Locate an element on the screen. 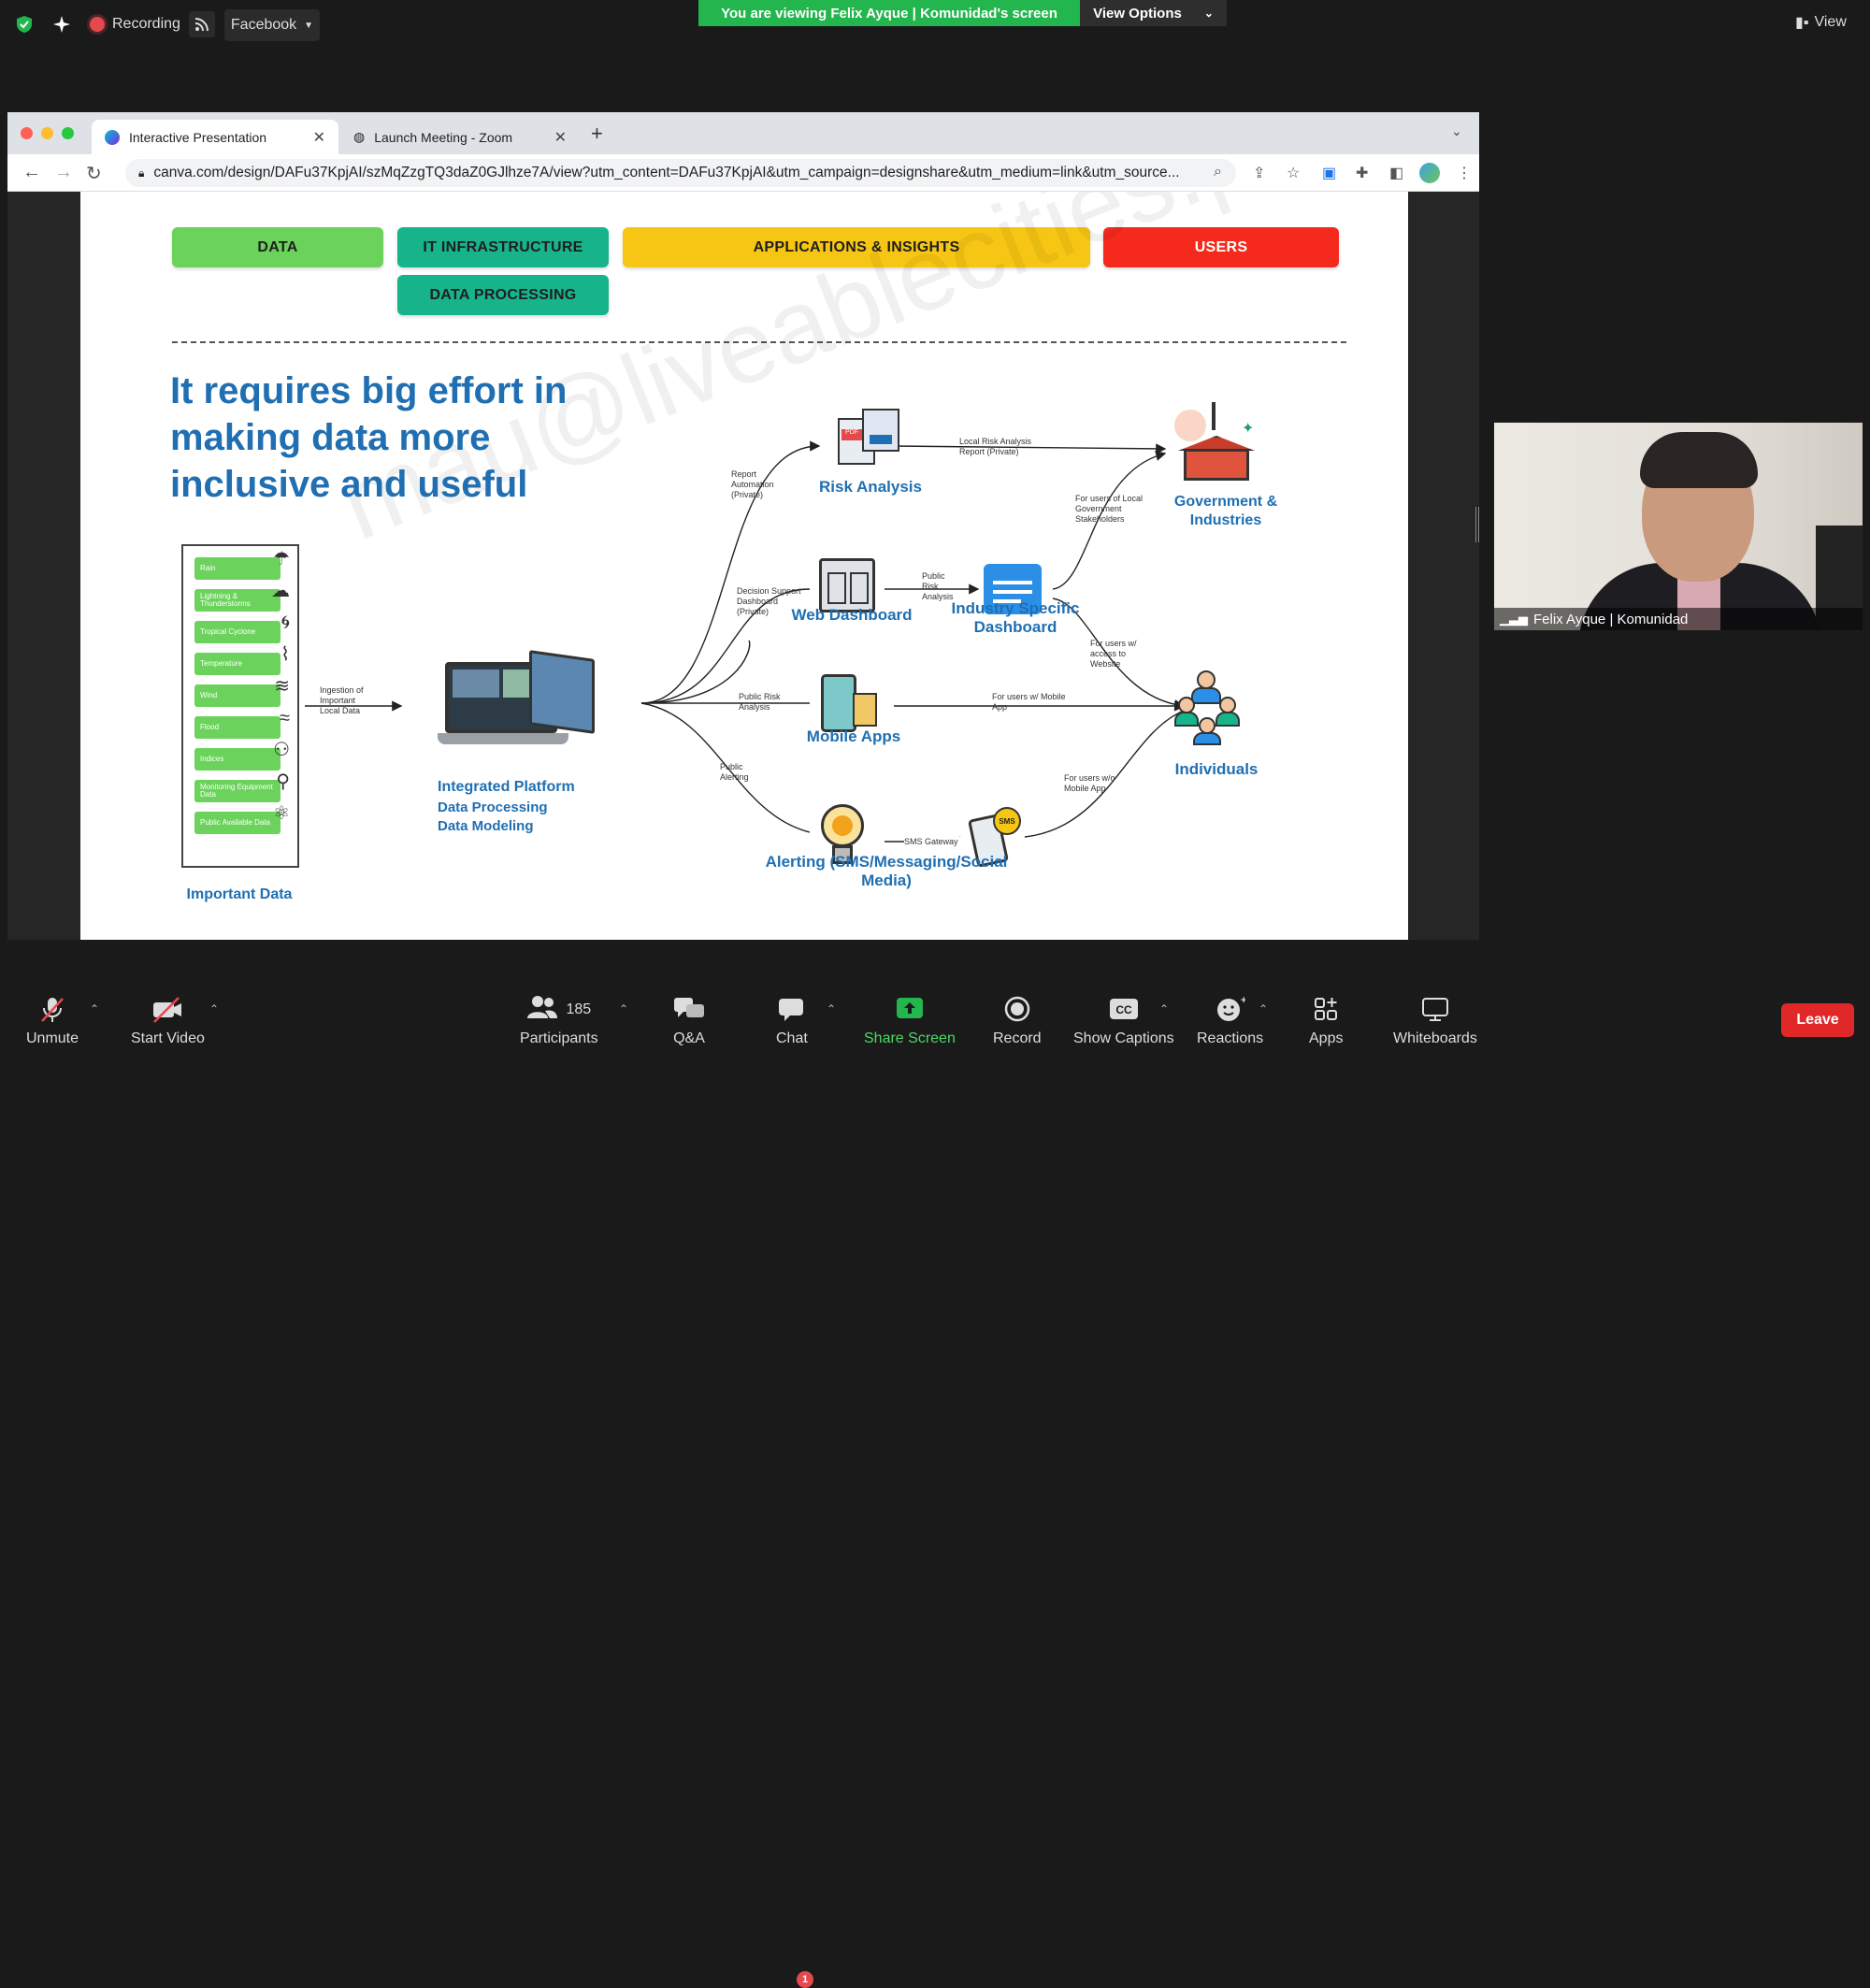 The image size is (1870, 1988). facebook-label: Facebook is located at coordinates (263, 25).